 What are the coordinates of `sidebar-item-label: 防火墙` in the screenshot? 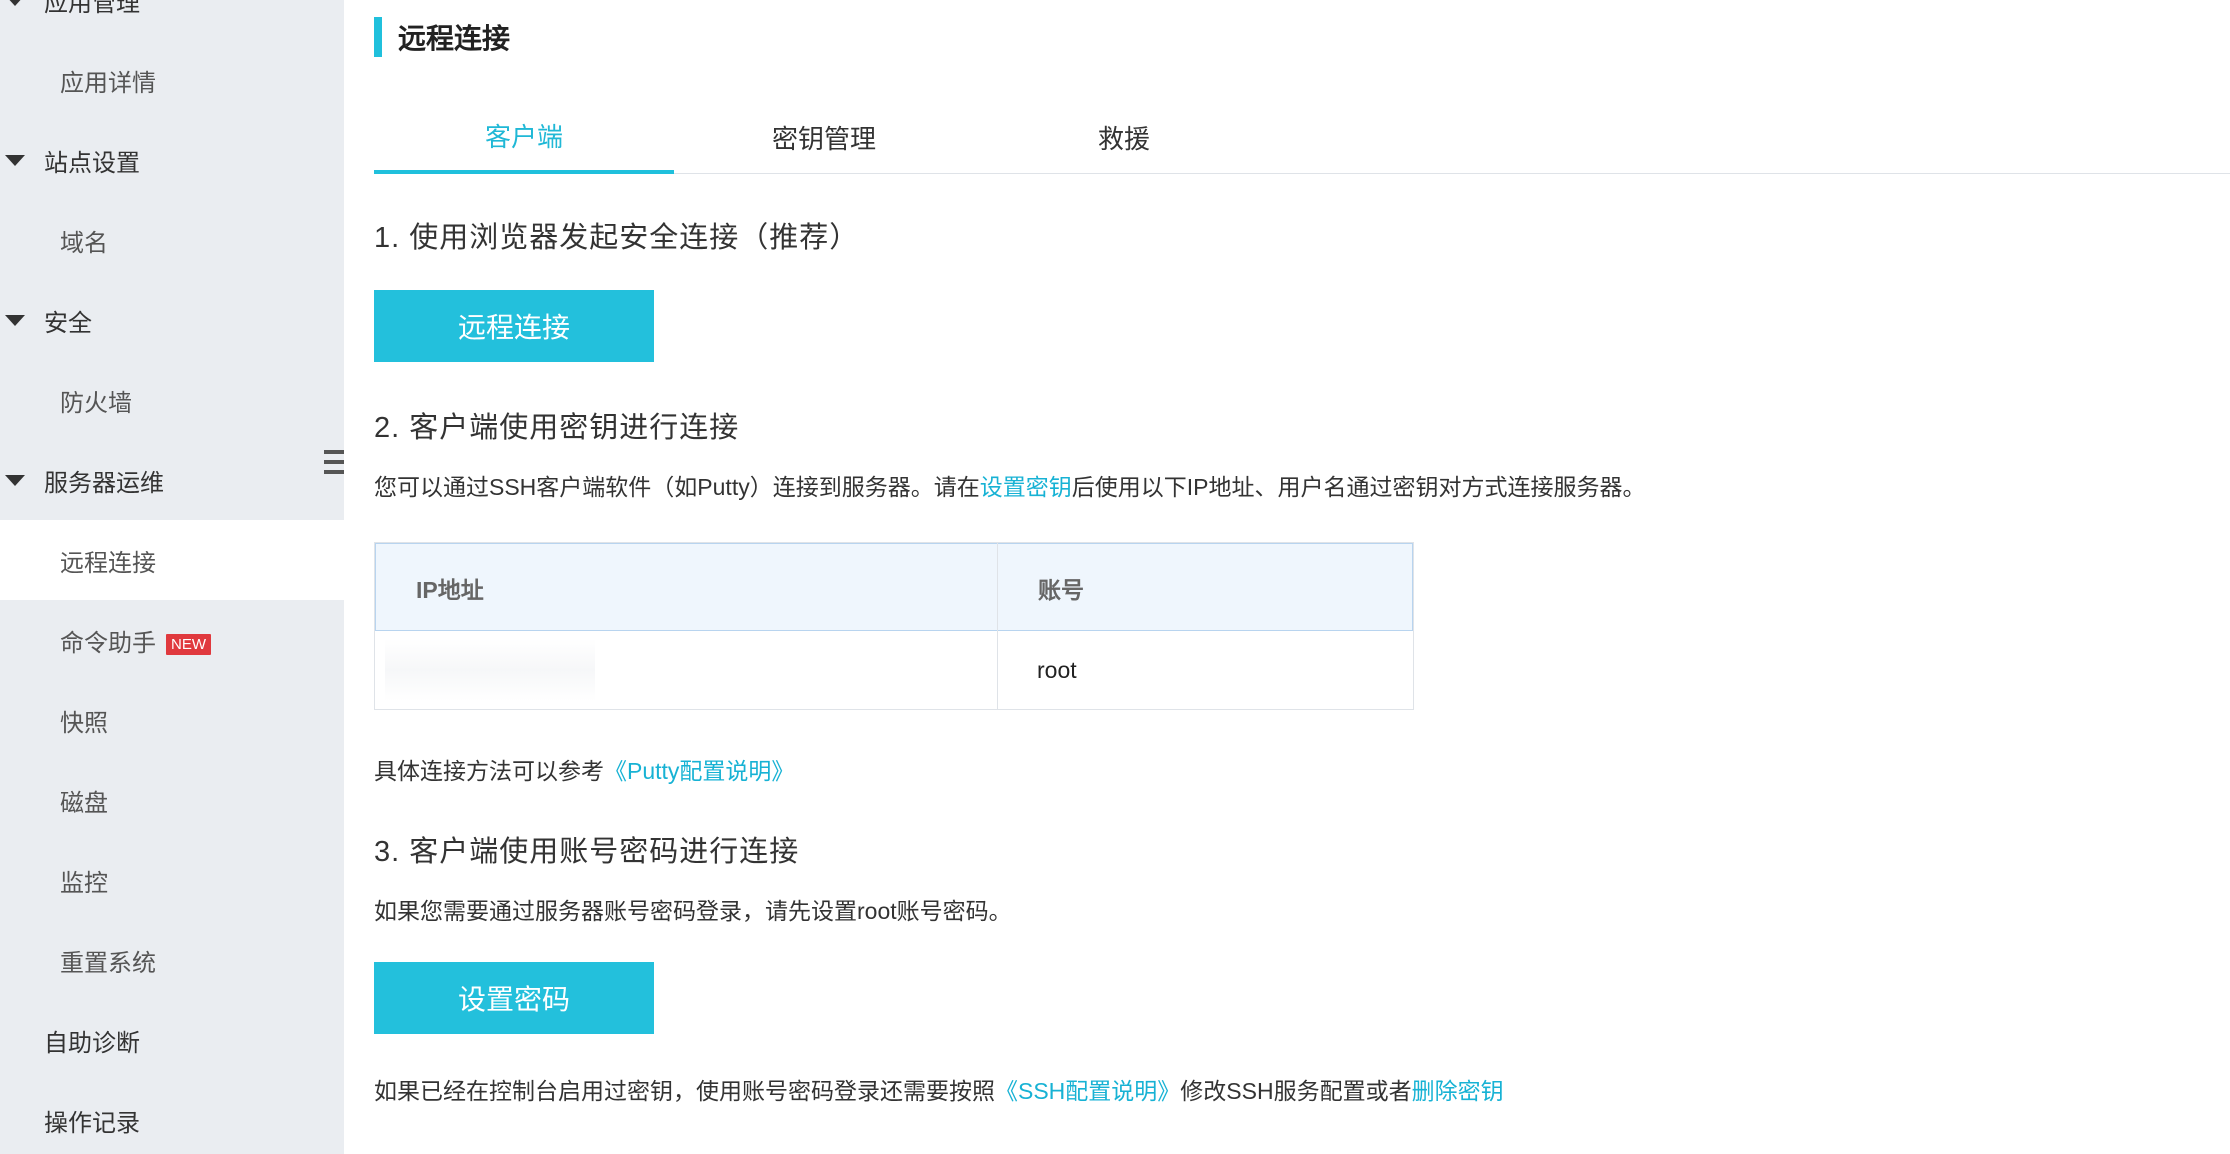 It's located at (96, 403).